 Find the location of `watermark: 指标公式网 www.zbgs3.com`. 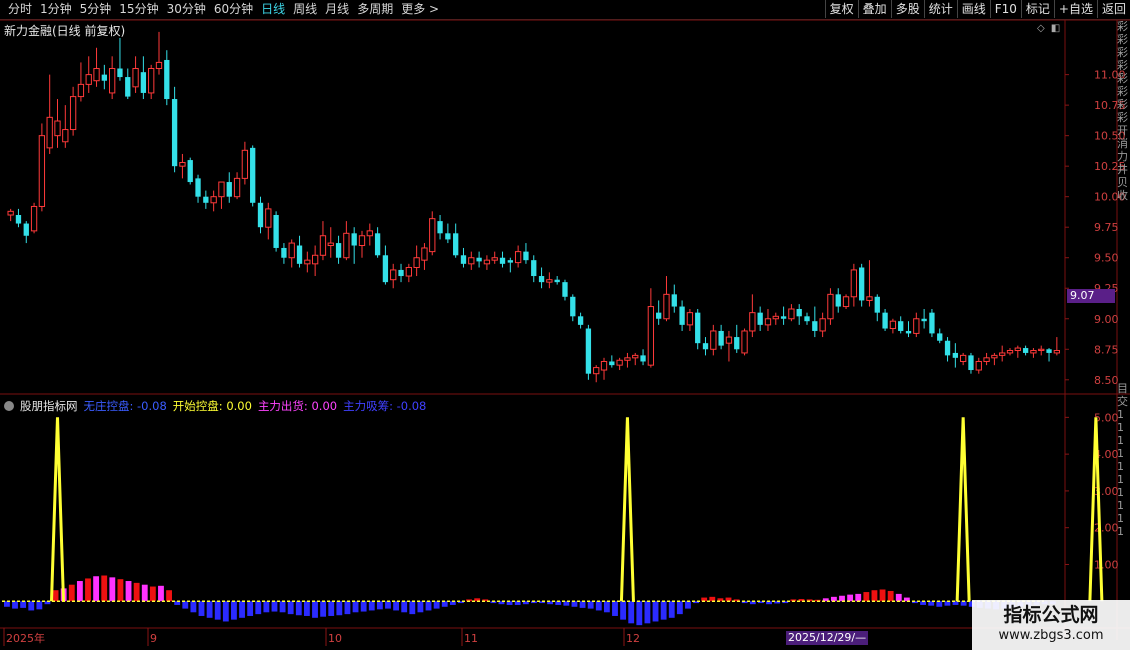

watermark: 指标公式网 www.zbgs3.com is located at coordinates (1051, 625).